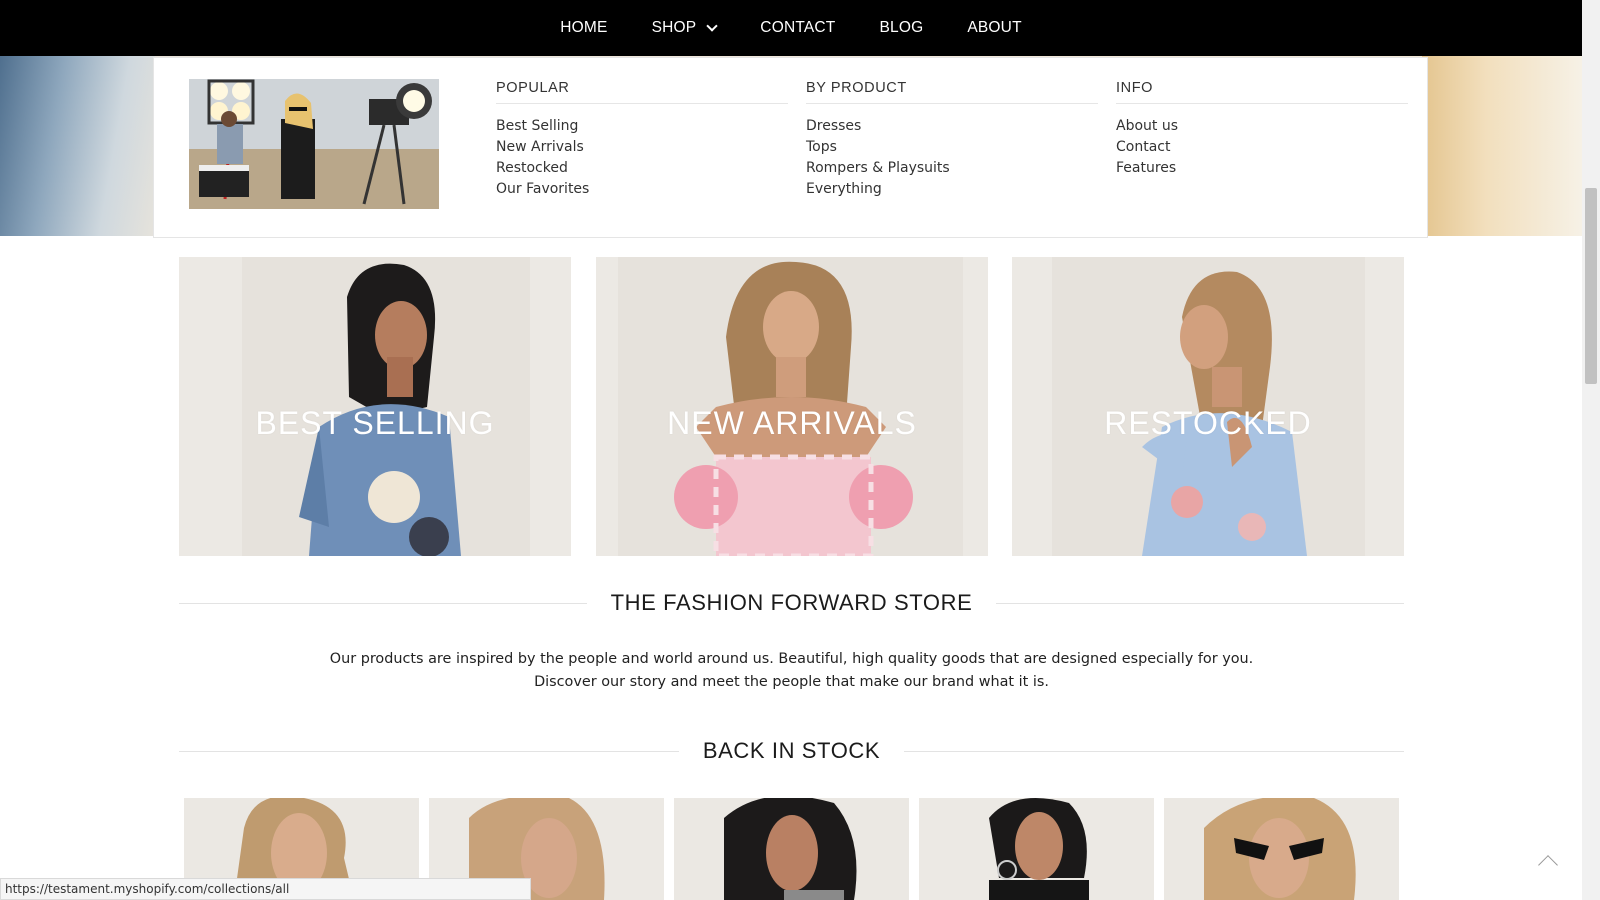 The image size is (1600, 900). What do you see at coordinates (1208, 423) in the screenshot?
I see `tile-label: RESTOCKED` at bounding box center [1208, 423].